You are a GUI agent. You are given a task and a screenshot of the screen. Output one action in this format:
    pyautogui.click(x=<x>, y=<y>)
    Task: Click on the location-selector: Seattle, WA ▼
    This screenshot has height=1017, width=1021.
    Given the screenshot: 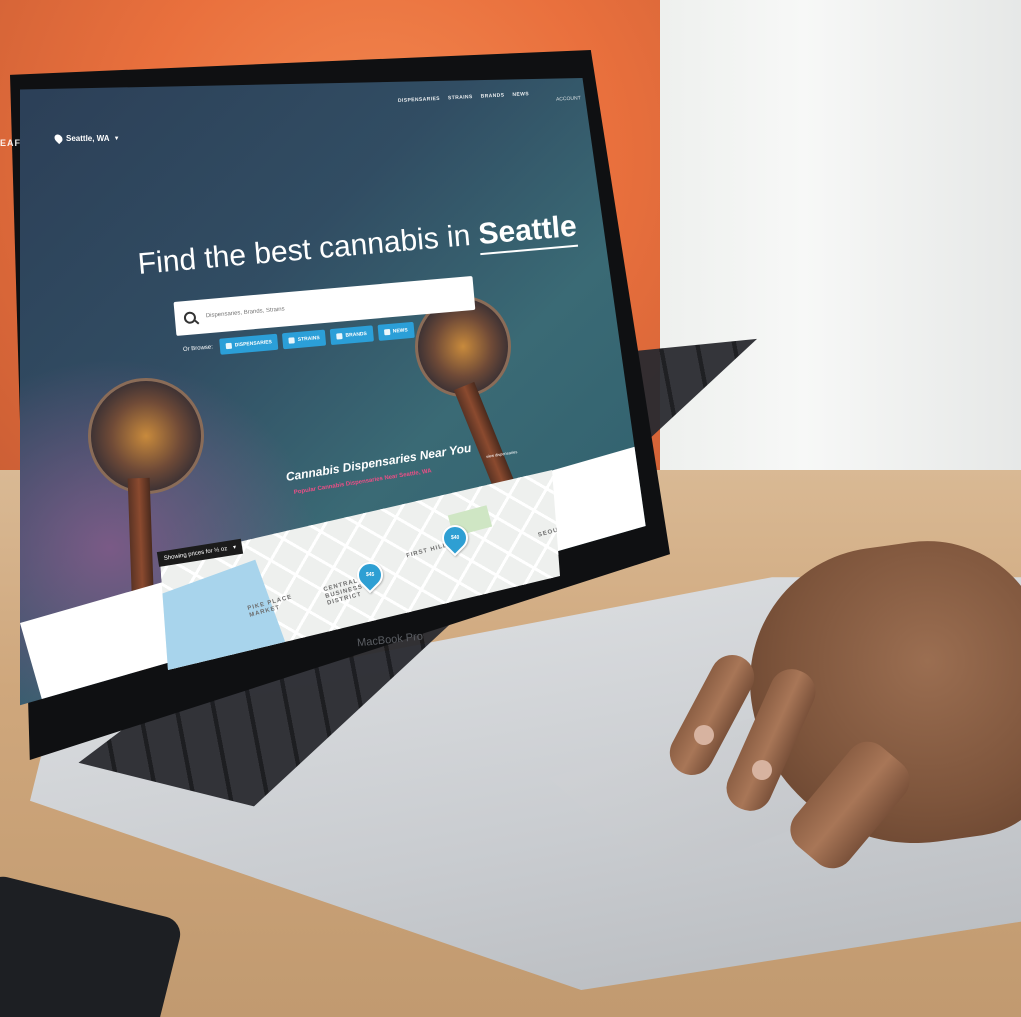 What is the action you would take?
    pyautogui.click(x=86, y=138)
    